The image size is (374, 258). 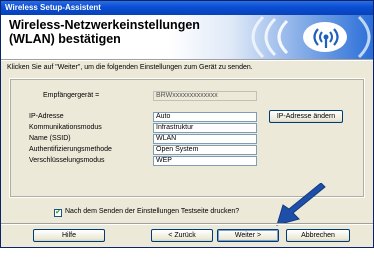 I want to click on comm-mode-value: Infrastruktur, so click(x=205, y=128).